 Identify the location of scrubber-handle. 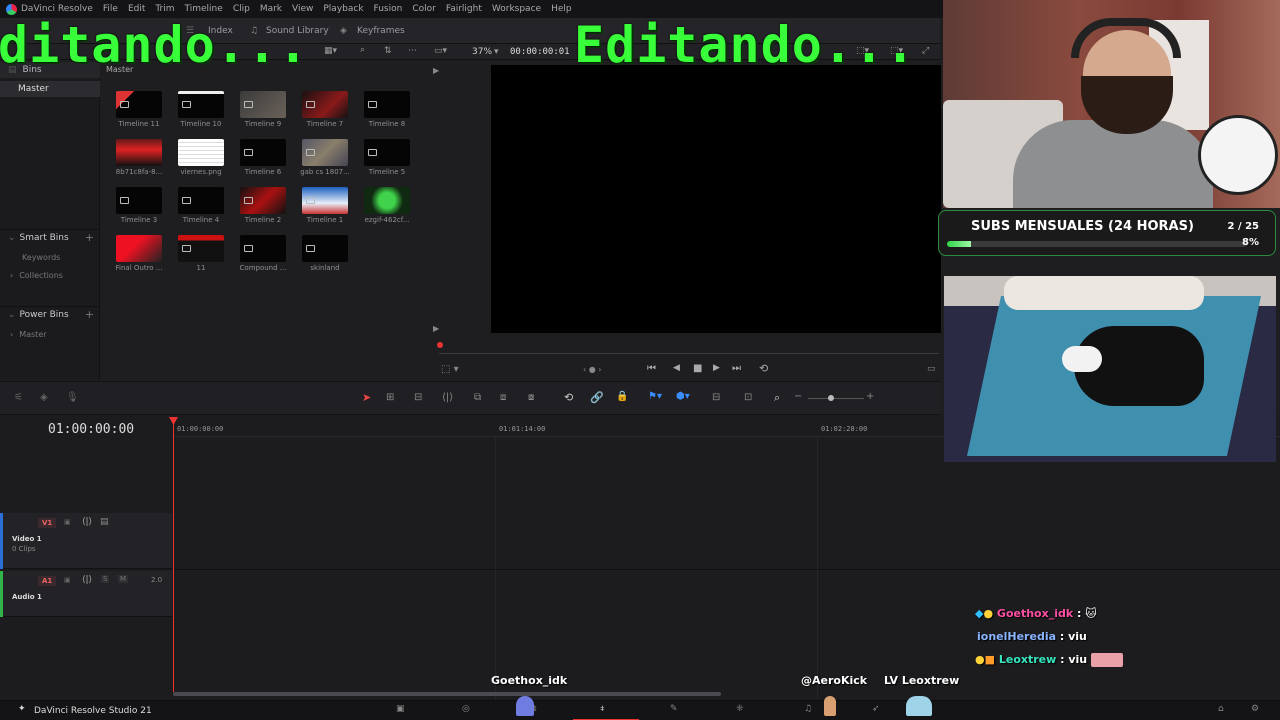
(440, 345).